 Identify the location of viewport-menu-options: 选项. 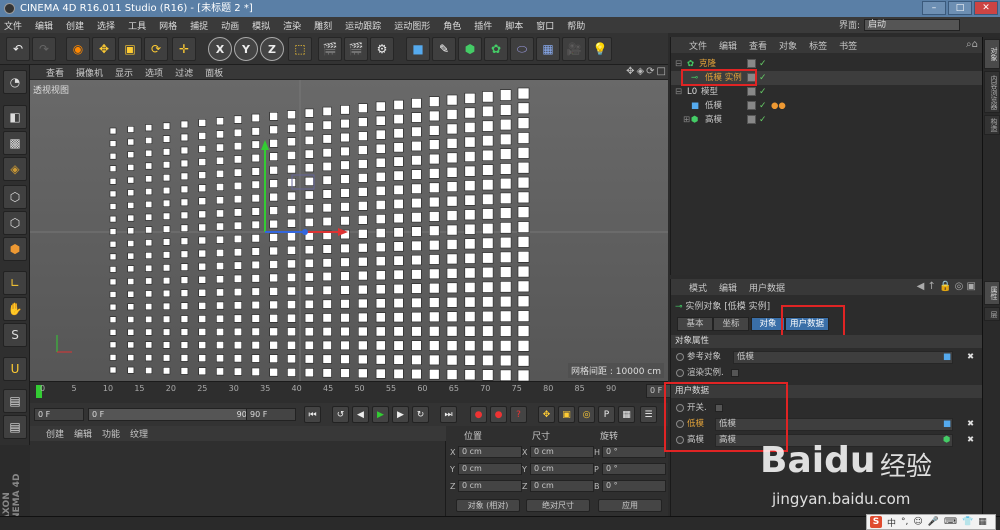
(154, 72).